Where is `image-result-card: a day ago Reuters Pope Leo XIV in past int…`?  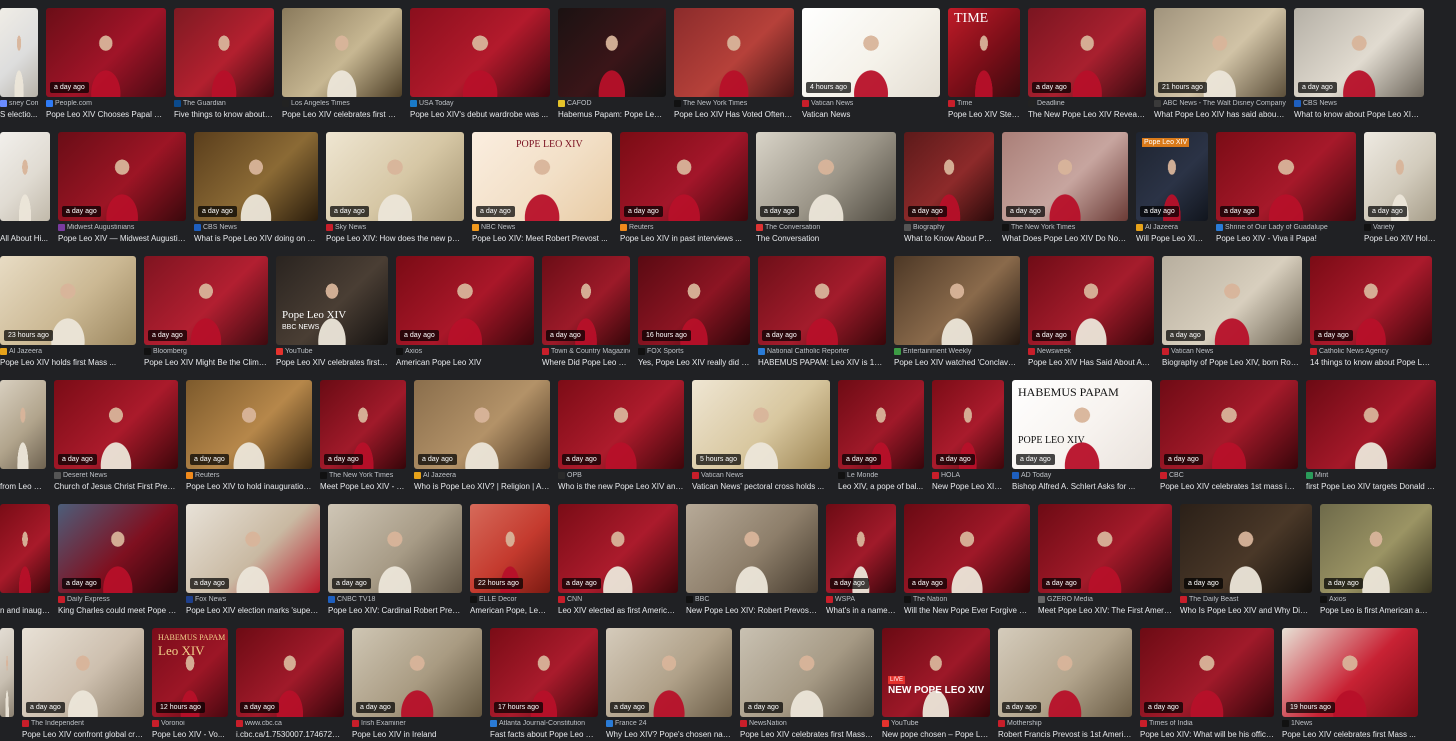 image-result-card: a day ago Reuters Pope Leo XIV in past int… is located at coordinates (684, 188).